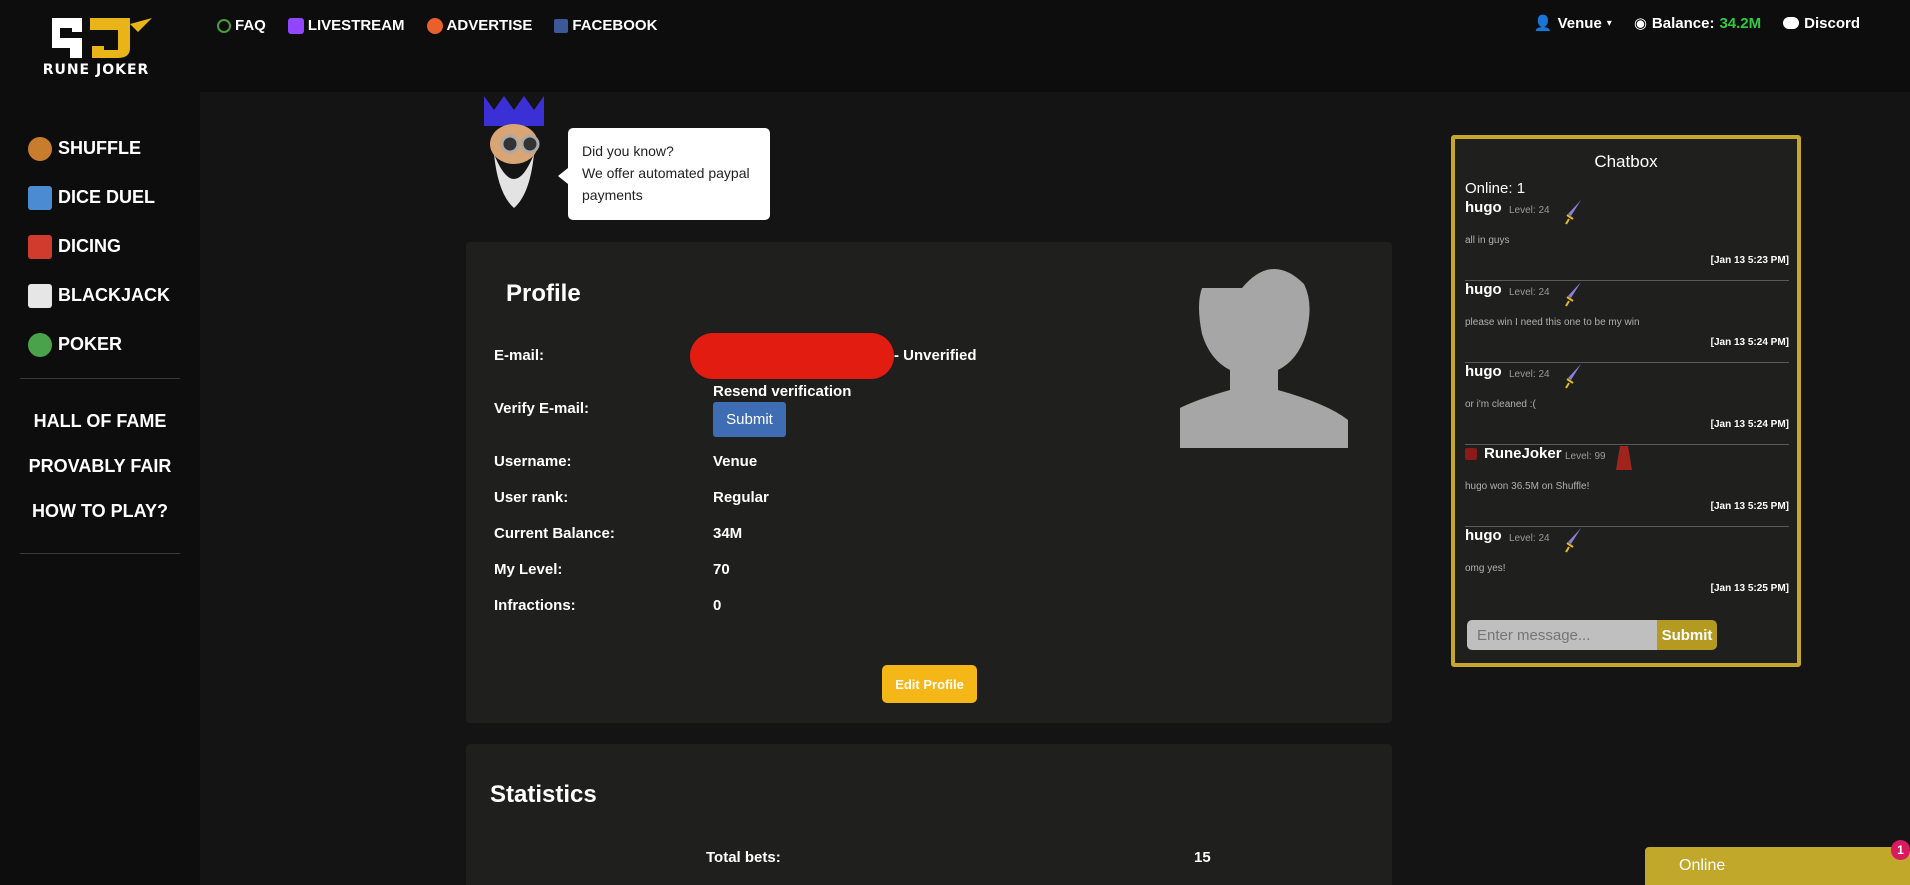 This screenshot has height=885, width=1910. What do you see at coordinates (356, 25) in the screenshot?
I see `nav-livestream-label: LIVESTREAM` at bounding box center [356, 25].